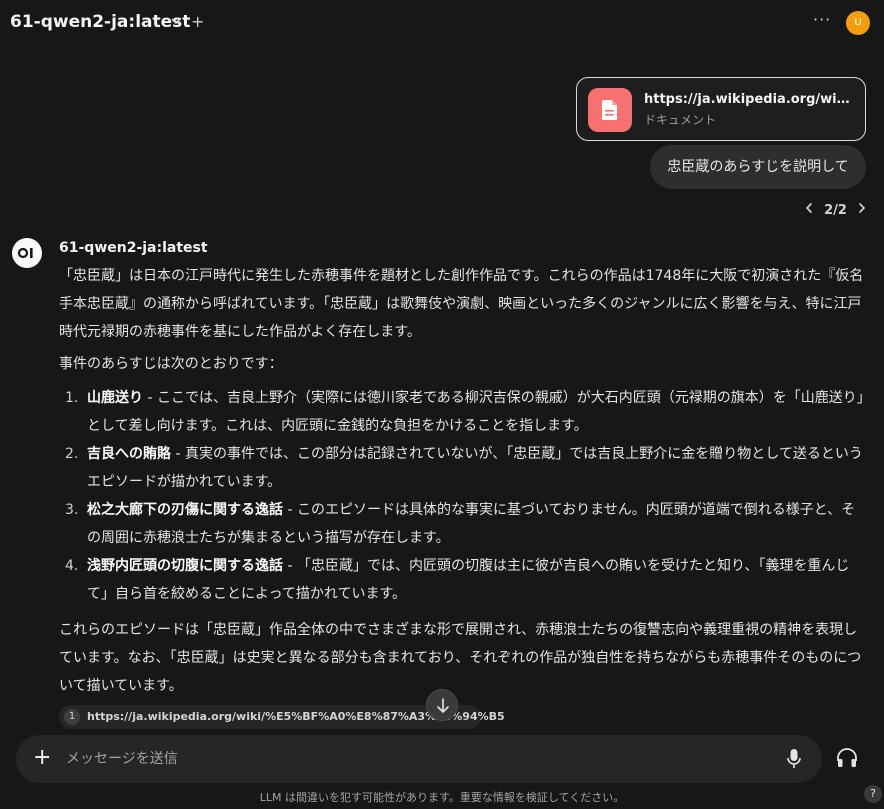  Describe the element at coordinates (27, 253) in the screenshot. I see `assistant-logo-icon` at that location.